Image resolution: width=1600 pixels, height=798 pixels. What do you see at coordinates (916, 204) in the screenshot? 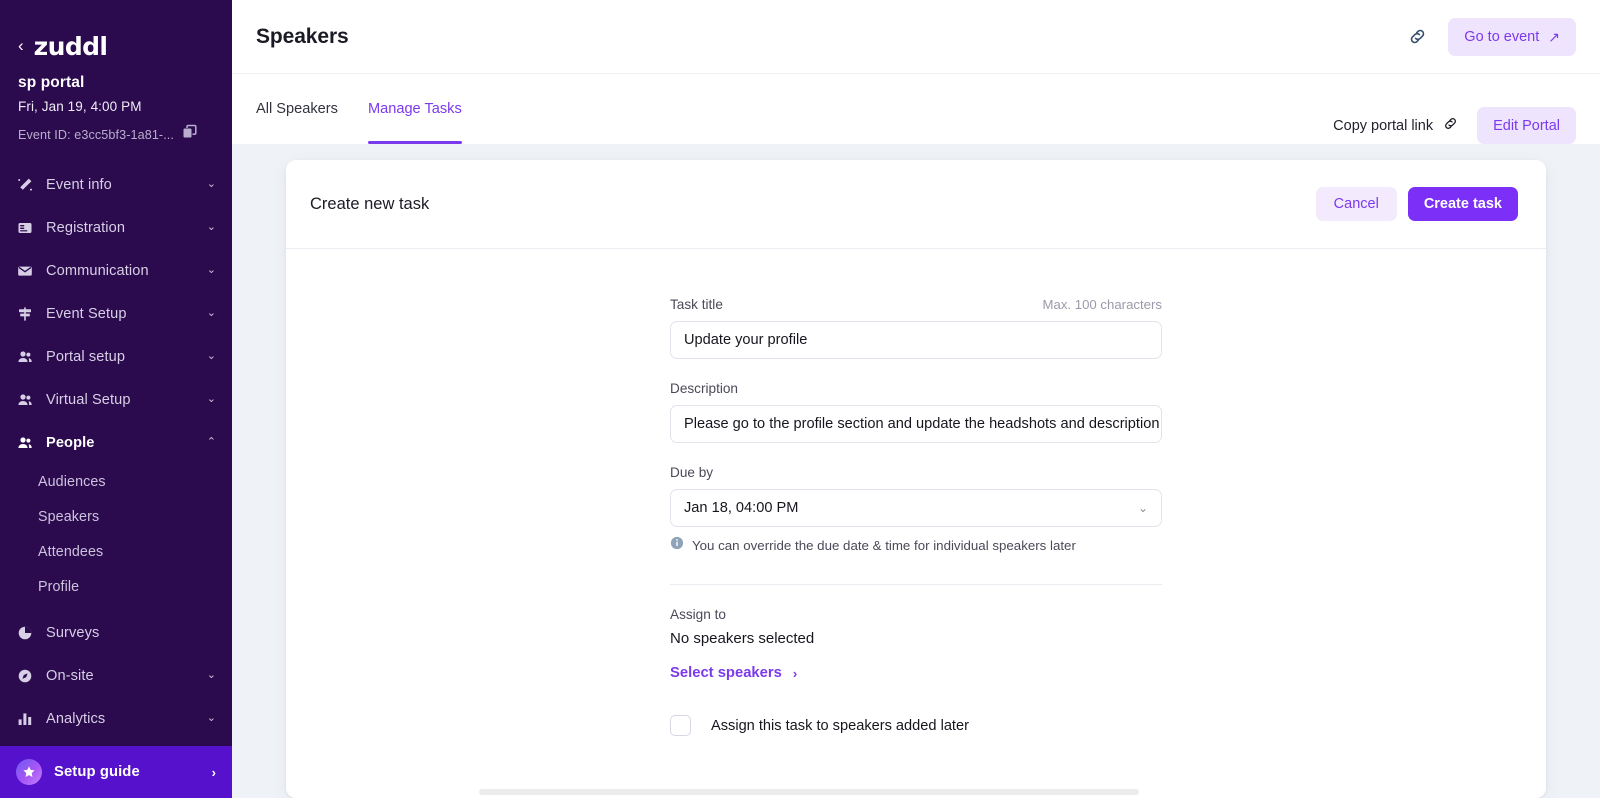
I see `card-header: Create new task Cancel Create task` at bounding box center [916, 204].